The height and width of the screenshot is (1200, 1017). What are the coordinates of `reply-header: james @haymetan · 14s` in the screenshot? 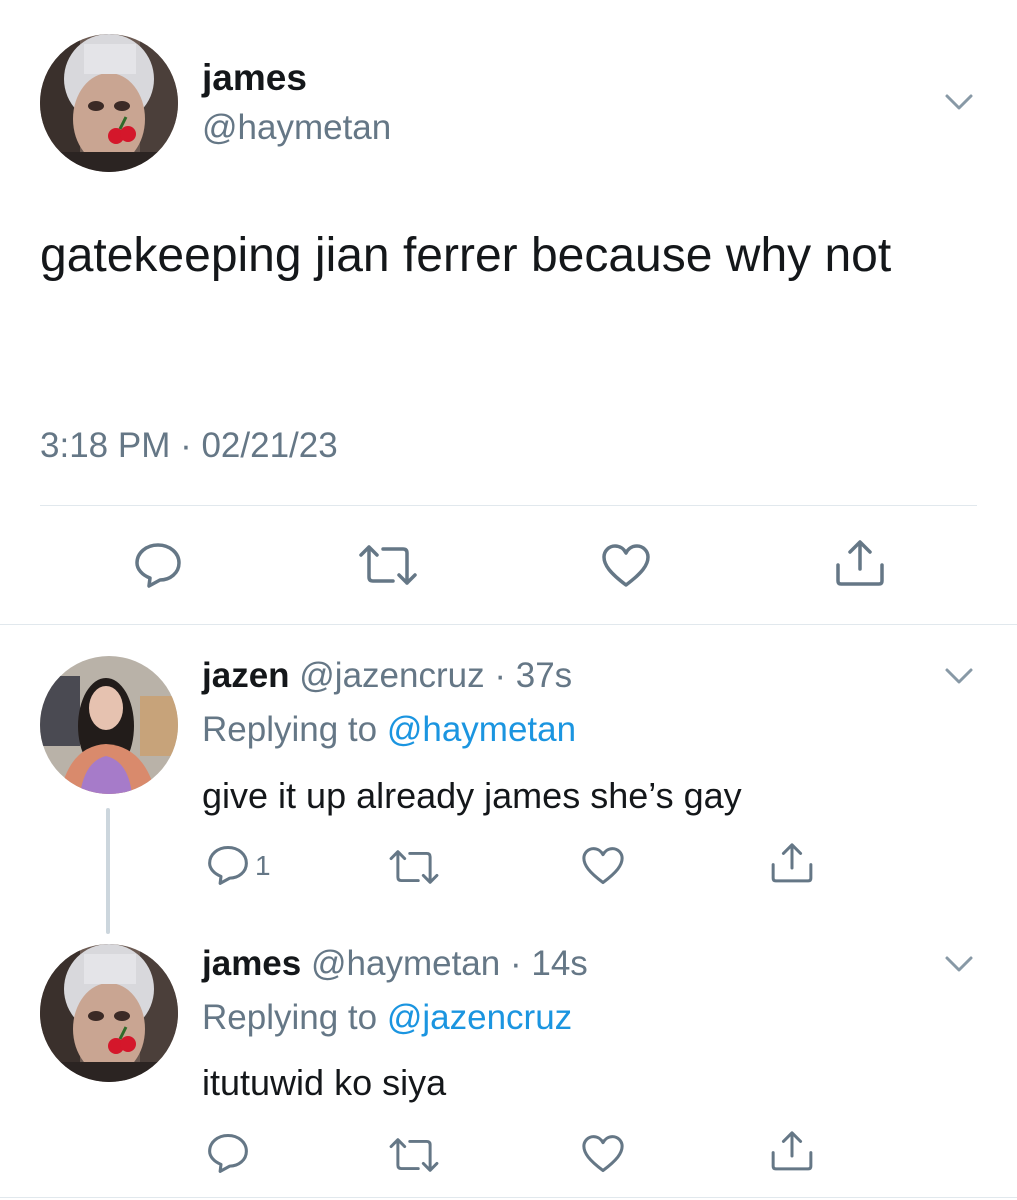 It's located at (395, 964).